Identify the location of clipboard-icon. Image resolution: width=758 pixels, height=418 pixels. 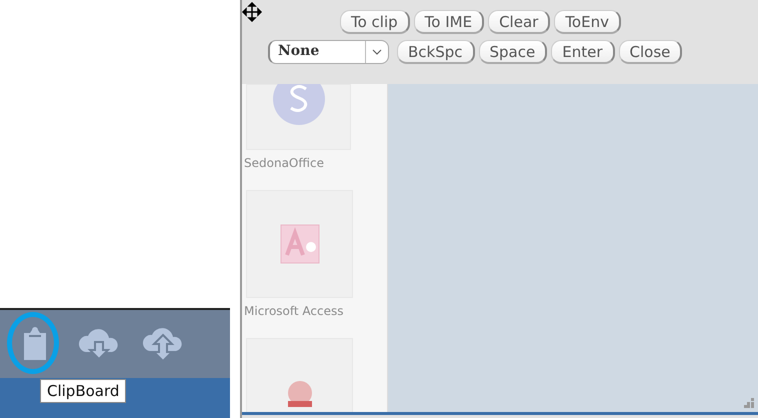
(35, 344).